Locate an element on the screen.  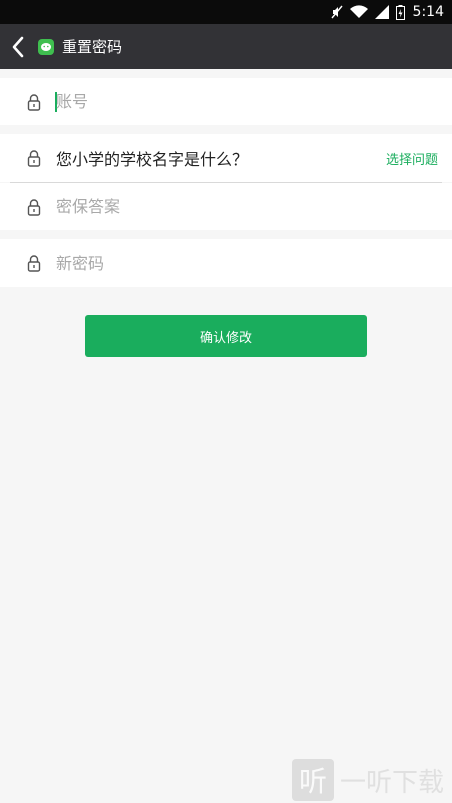
status-bar: 5:14 is located at coordinates (226, 12).